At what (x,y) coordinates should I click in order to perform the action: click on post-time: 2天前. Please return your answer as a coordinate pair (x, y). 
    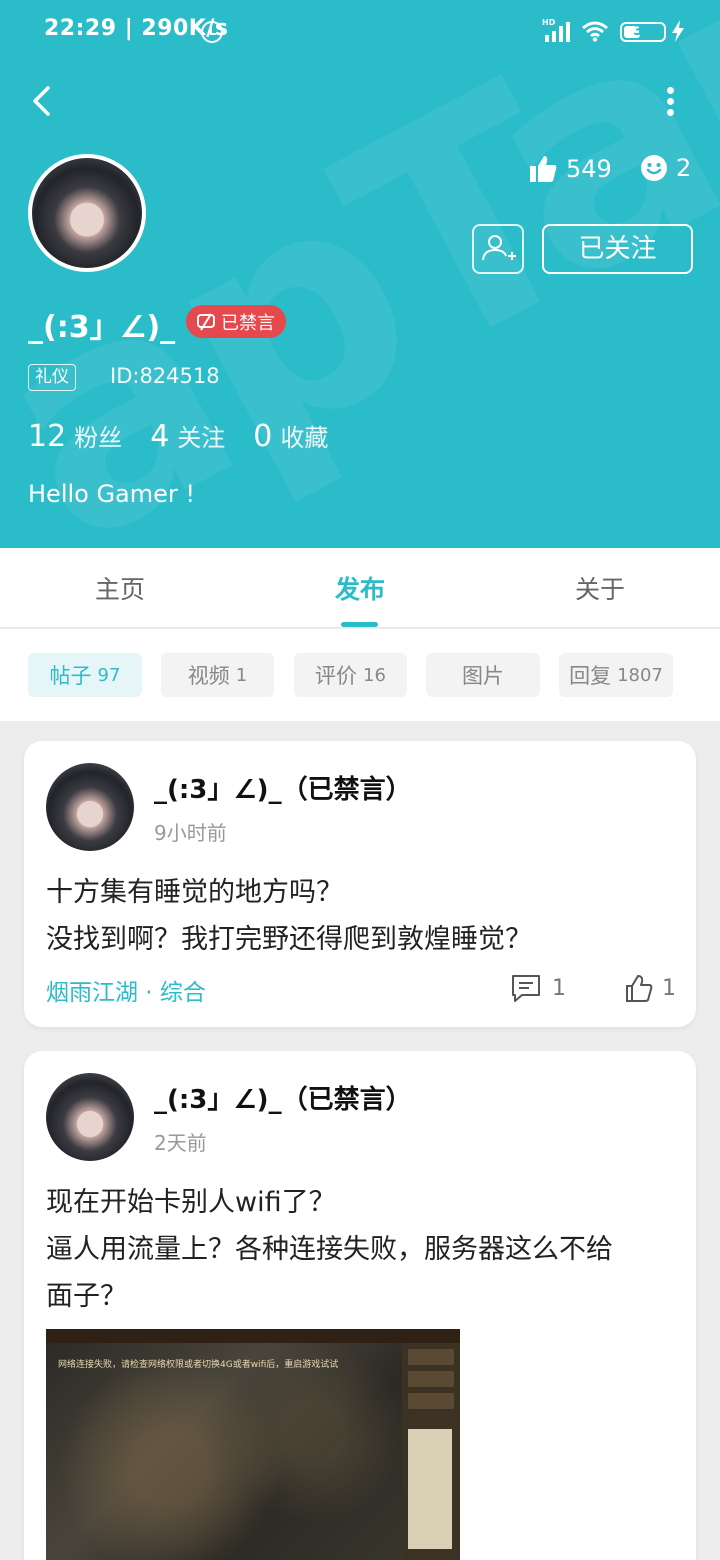
    Looking at the image, I should click on (180, 1143).